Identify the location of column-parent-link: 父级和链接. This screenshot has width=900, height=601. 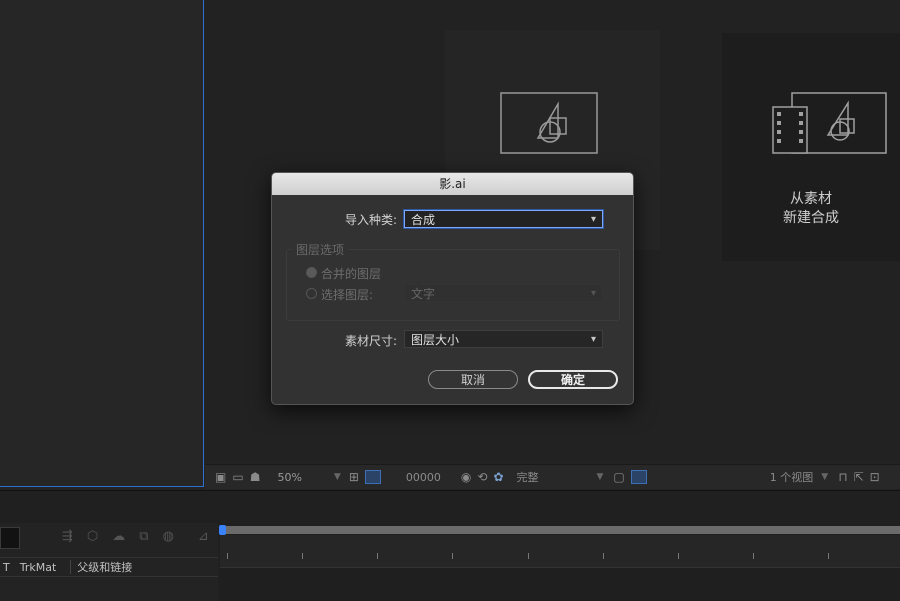
(104, 567).